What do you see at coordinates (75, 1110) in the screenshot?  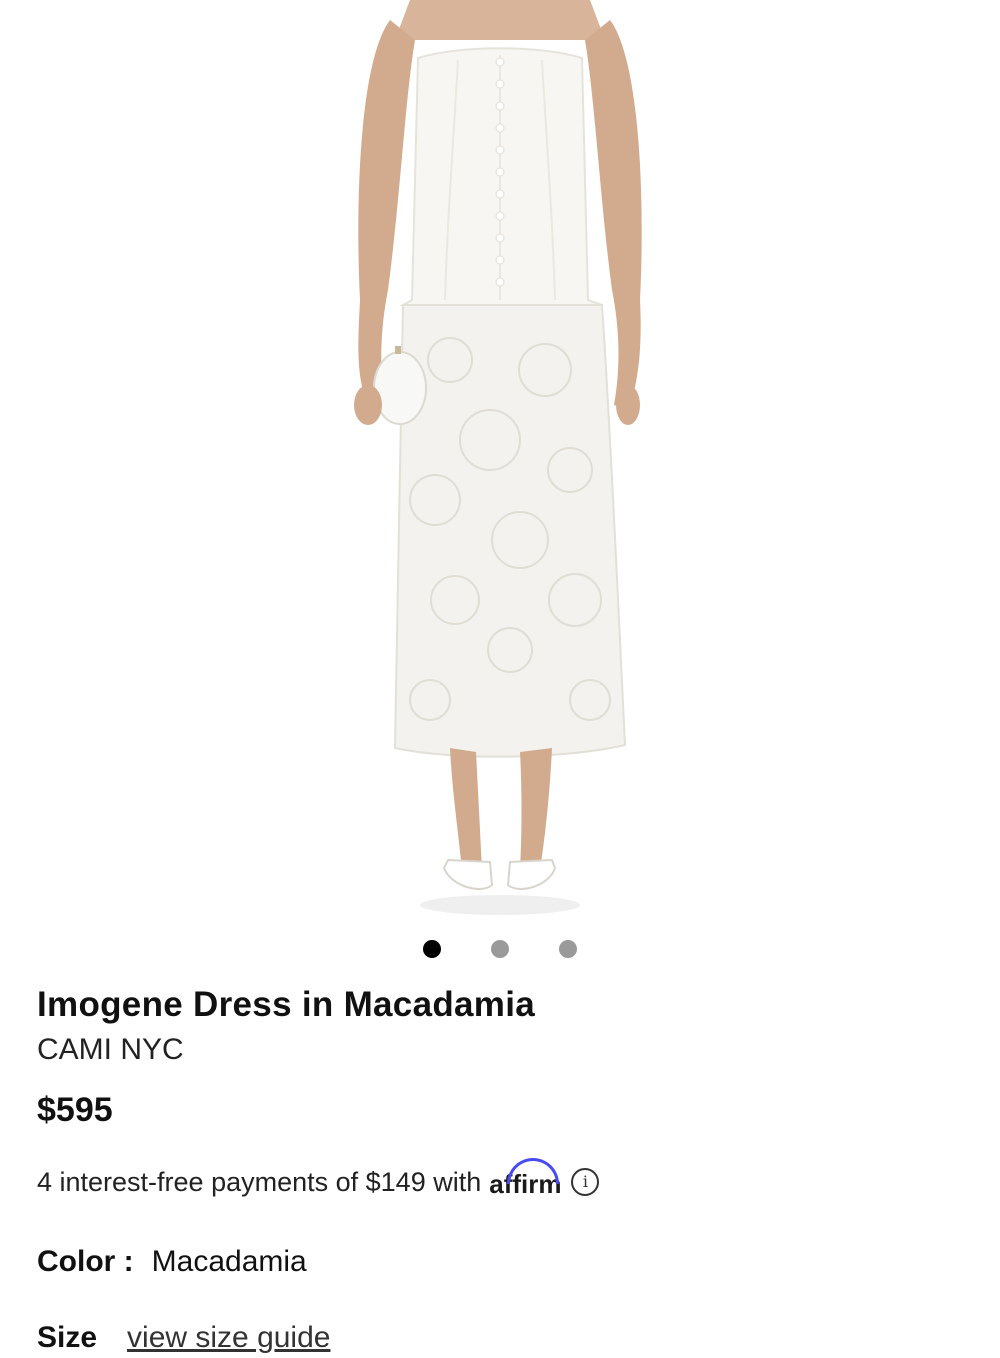 I see `product-price: $595` at bounding box center [75, 1110].